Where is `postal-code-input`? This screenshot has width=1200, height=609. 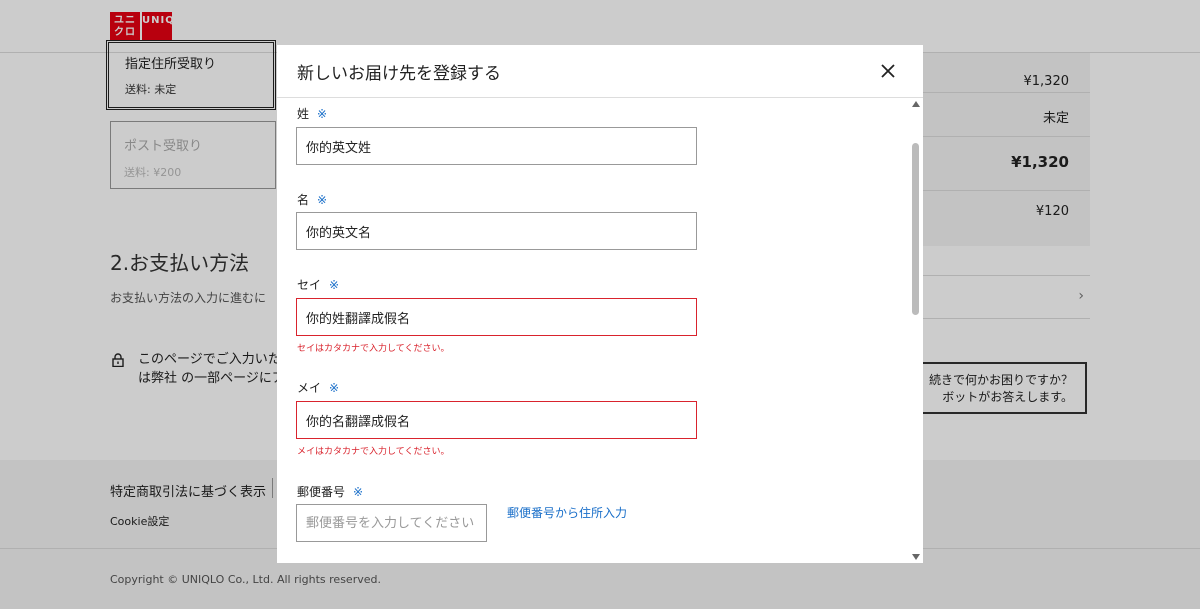
postal-code-input is located at coordinates (391, 523).